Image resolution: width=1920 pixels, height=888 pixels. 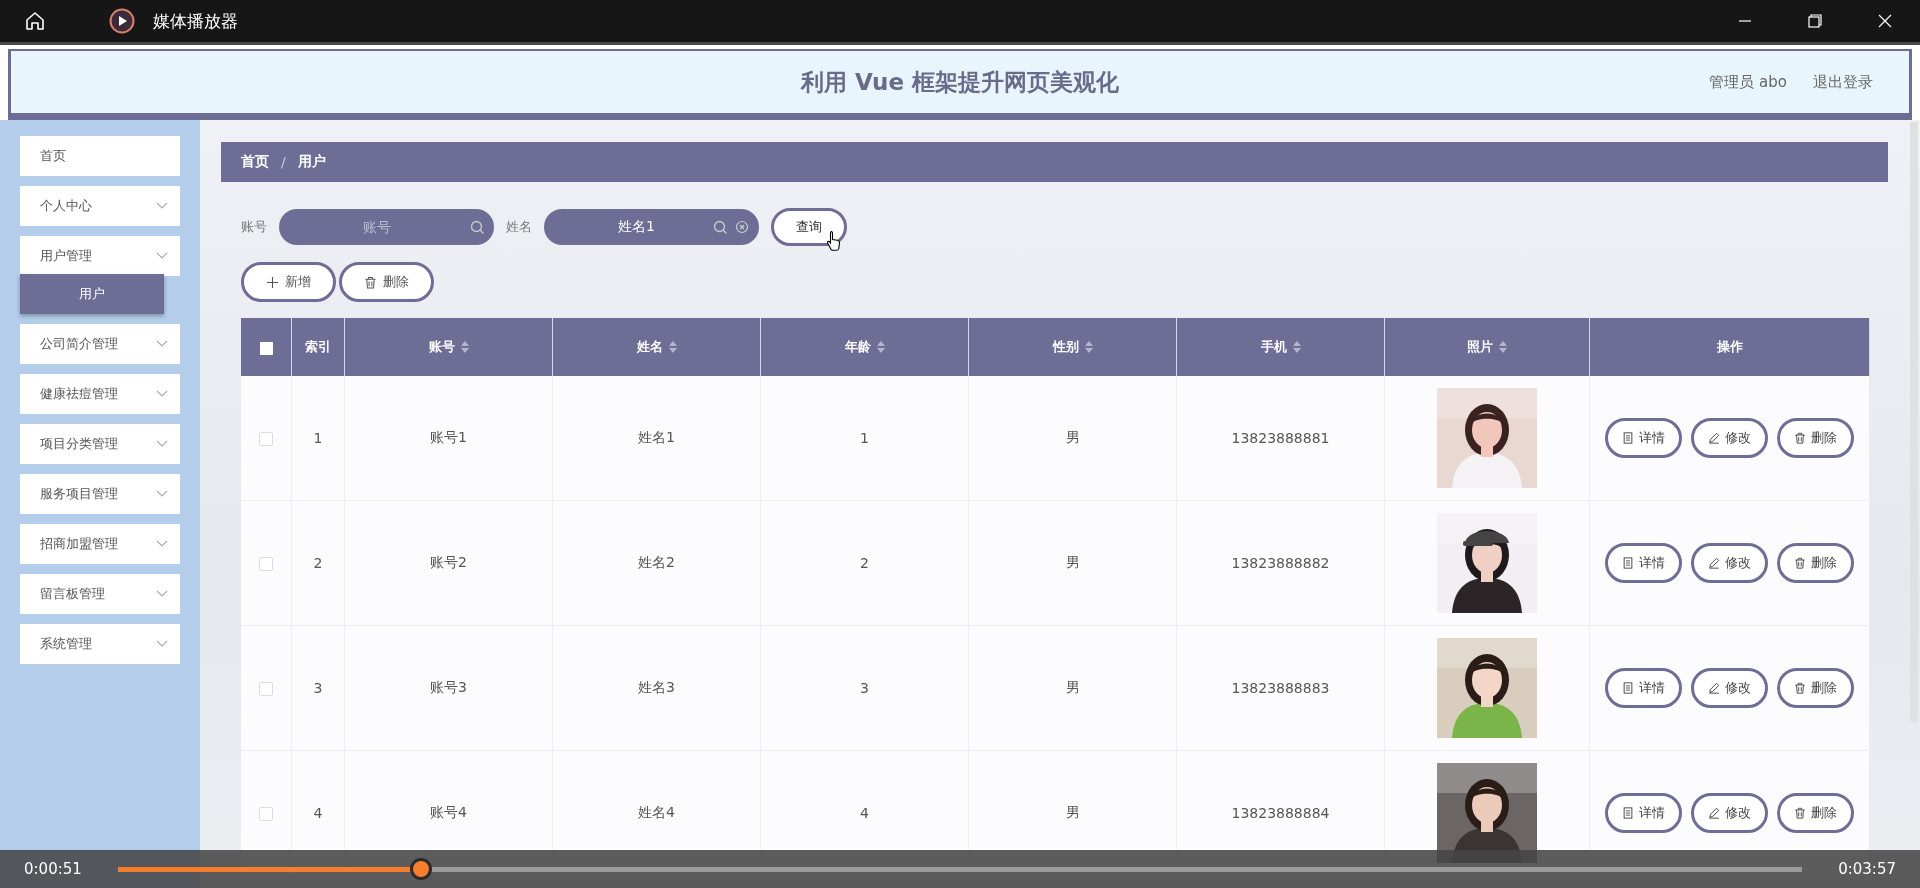 I want to click on home-icon, so click(x=35, y=21).